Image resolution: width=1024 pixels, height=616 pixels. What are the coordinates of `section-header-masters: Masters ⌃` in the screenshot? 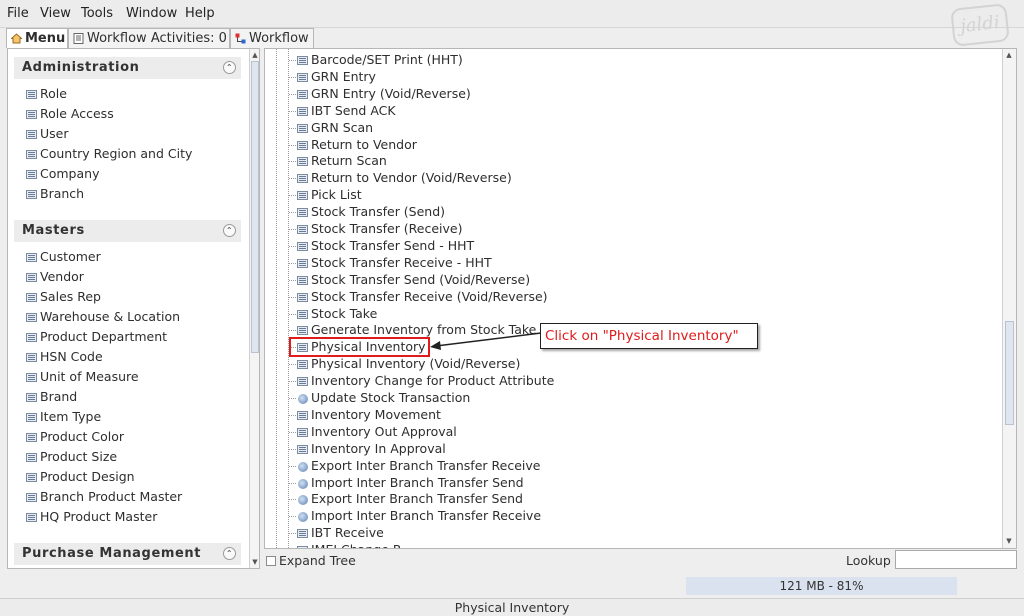 It's located at (127, 231).